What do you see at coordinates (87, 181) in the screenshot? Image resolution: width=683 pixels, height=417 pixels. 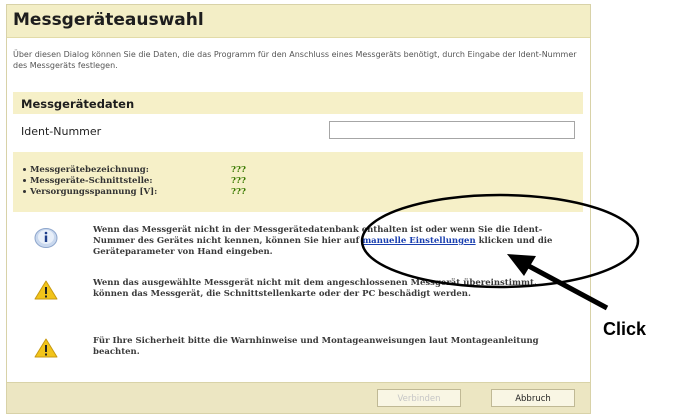 I see `property-interface-label: Messgeräte-Schnittstelle:` at bounding box center [87, 181].